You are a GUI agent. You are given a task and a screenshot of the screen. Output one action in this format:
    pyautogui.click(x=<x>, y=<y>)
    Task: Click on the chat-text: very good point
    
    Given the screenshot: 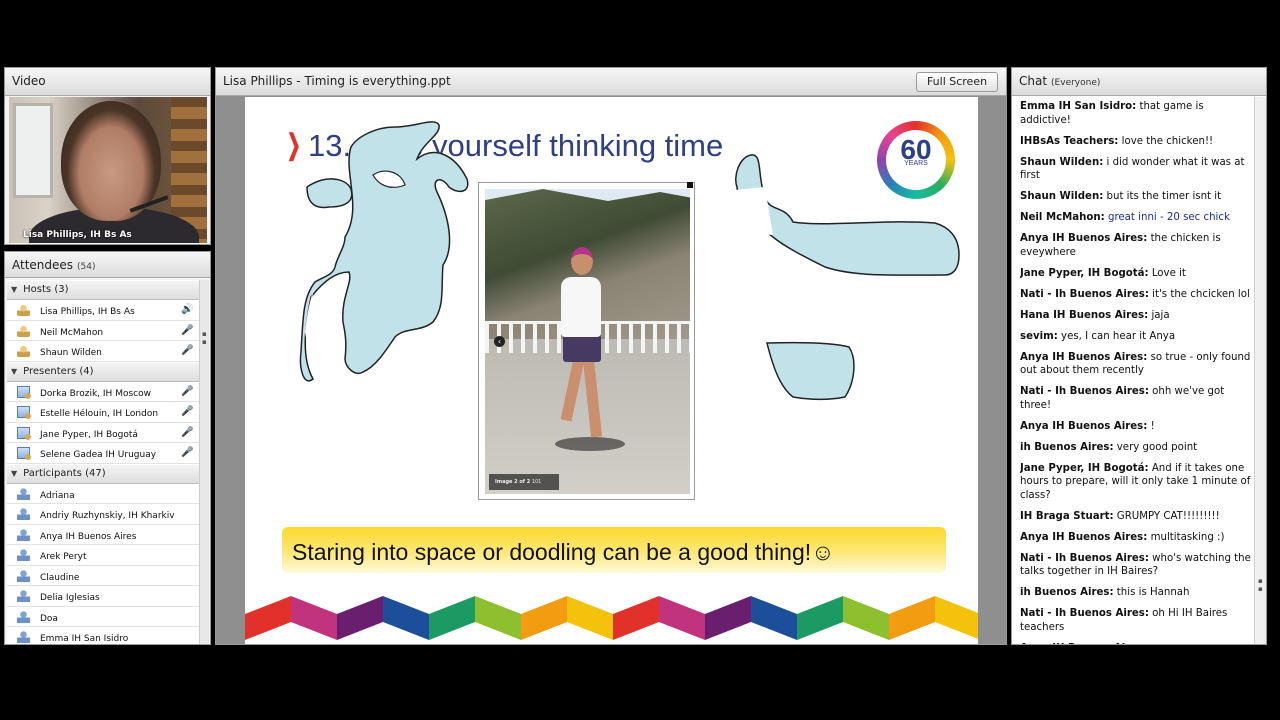 What is the action you would take?
    pyautogui.click(x=1157, y=447)
    